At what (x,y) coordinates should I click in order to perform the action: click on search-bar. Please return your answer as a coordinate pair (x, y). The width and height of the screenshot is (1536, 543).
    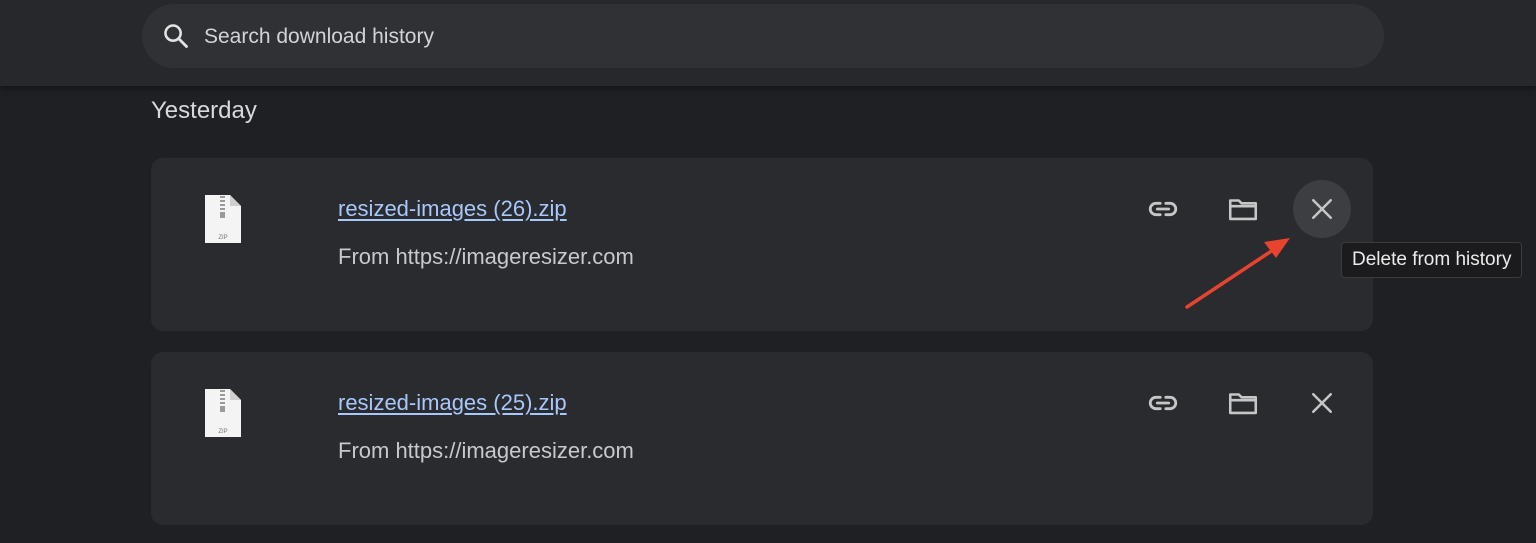
    Looking at the image, I should click on (763, 36).